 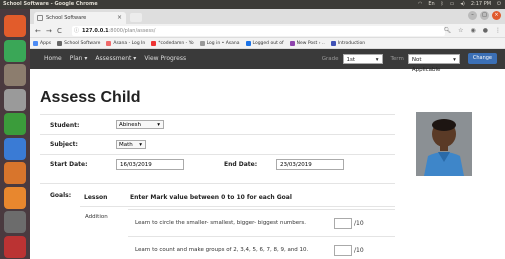 I want to click on maximize-icon: □, so click(x=484, y=15).